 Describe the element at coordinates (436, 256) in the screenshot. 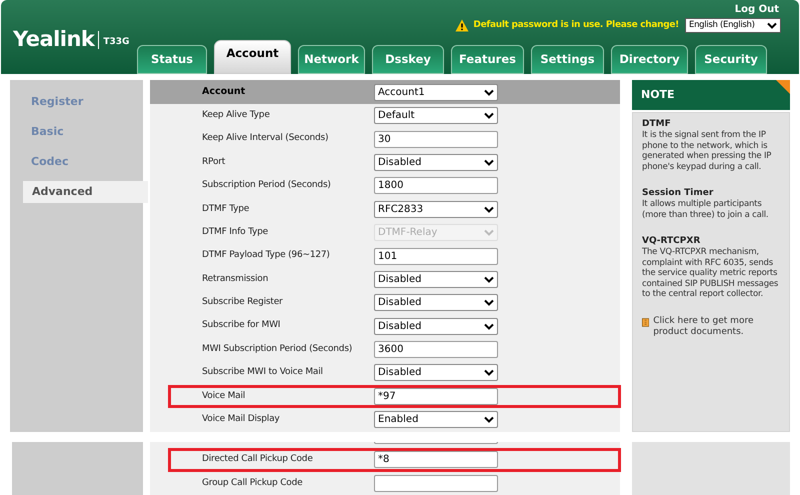

I see `input-field: 101` at that location.